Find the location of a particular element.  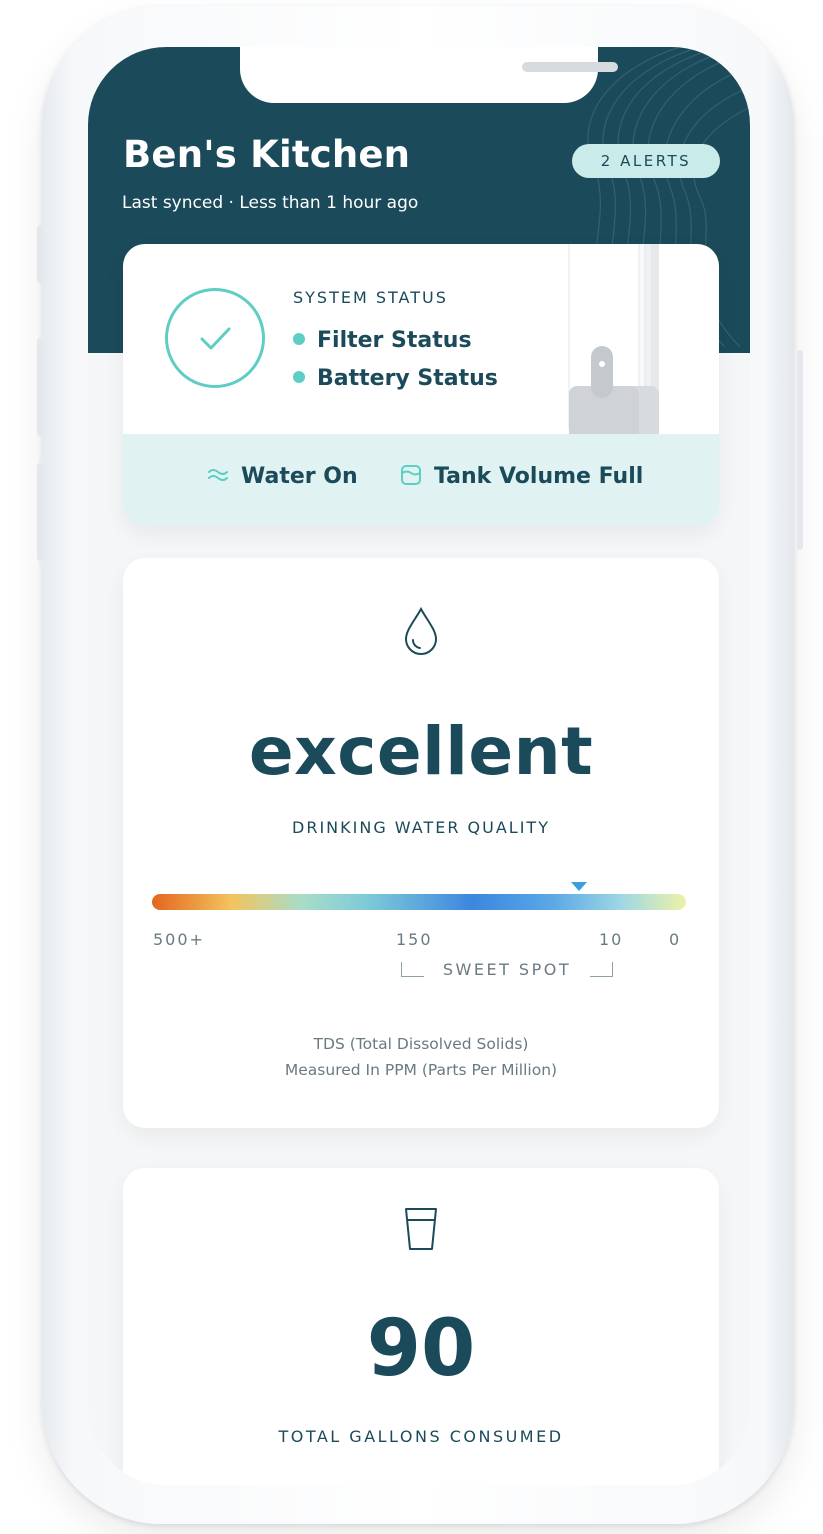

water-waves-icon is located at coordinates (218, 475).